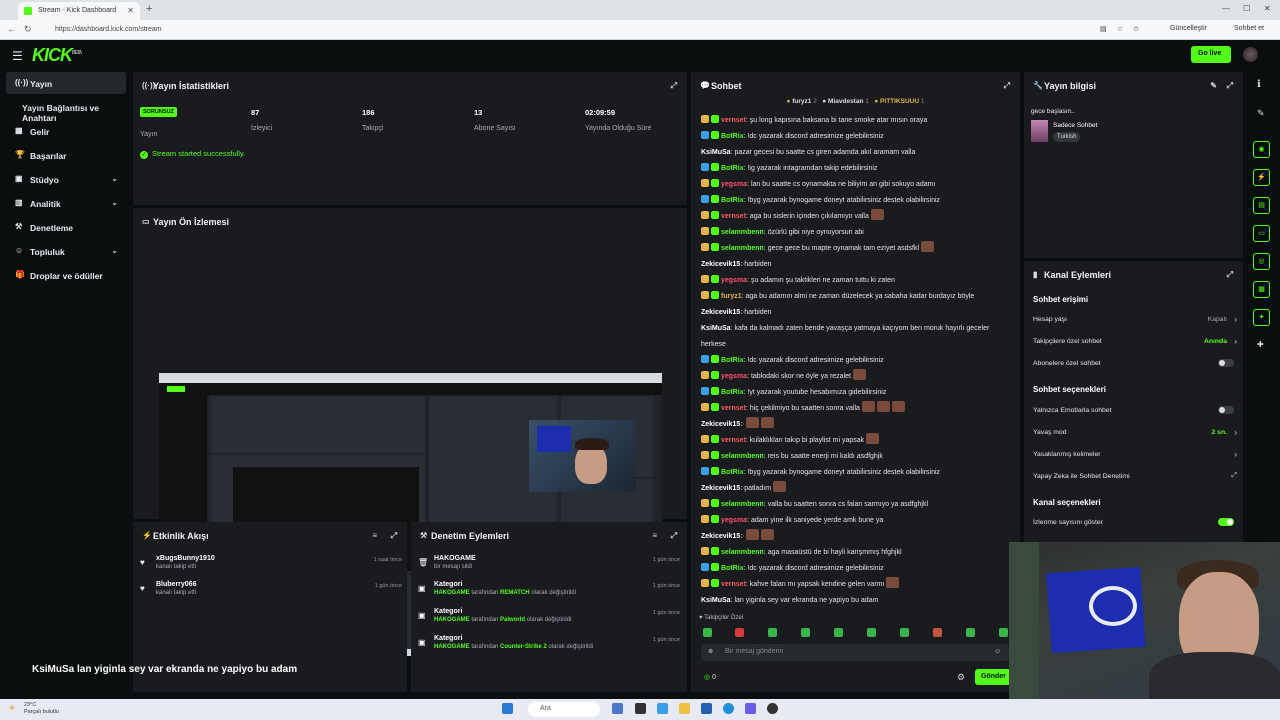 Image resolution: width=1280 pixels, height=720 pixels. What do you see at coordinates (1261, 113) in the screenshot?
I see `pencil-icon: ✎` at bounding box center [1261, 113].